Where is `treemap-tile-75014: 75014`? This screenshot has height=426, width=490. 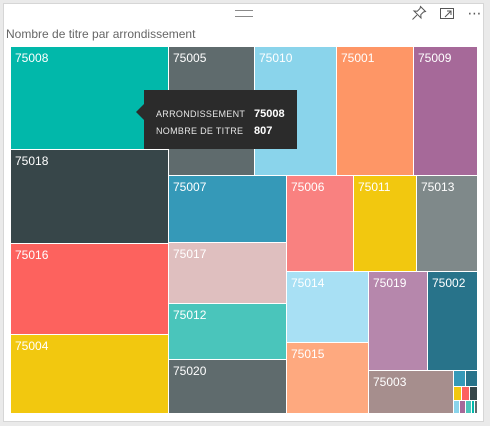 treemap-tile-75014: 75014 is located at coordinates (328, 307).